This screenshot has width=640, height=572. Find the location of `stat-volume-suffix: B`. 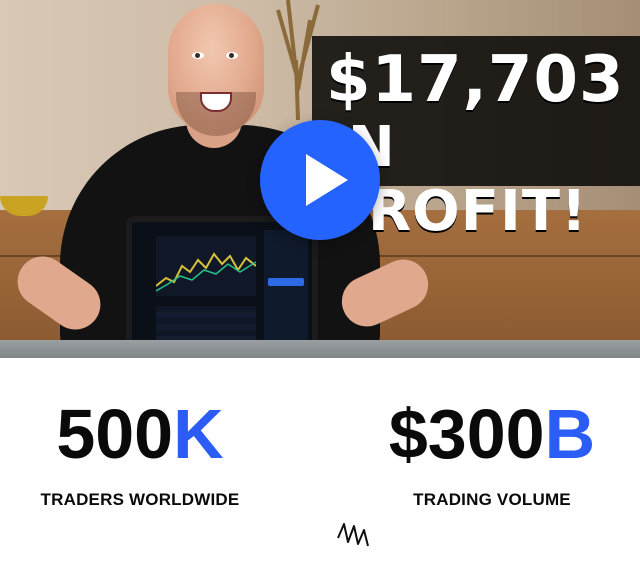

stat-volume-suffix: B is located at coordinates (570, 434).